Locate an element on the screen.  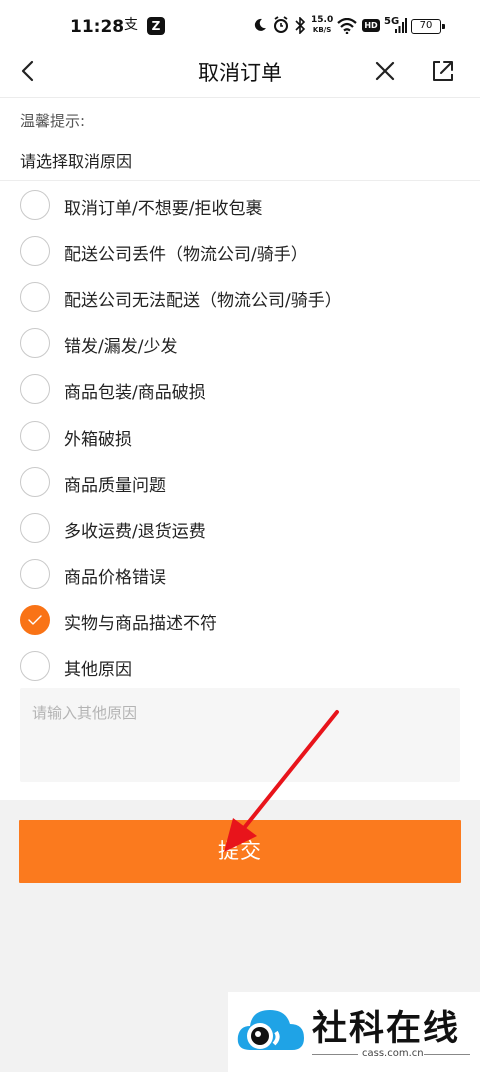
app-z-icon: Z is located at coordinates (156, 26).